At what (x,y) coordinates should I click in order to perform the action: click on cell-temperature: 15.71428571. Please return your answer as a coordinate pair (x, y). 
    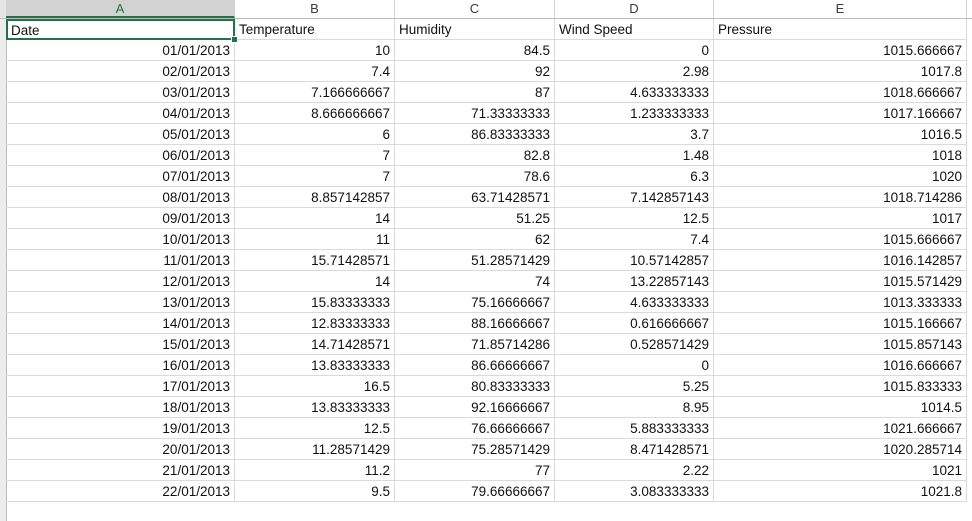
    Looking at the image, I should click on (315, 260).